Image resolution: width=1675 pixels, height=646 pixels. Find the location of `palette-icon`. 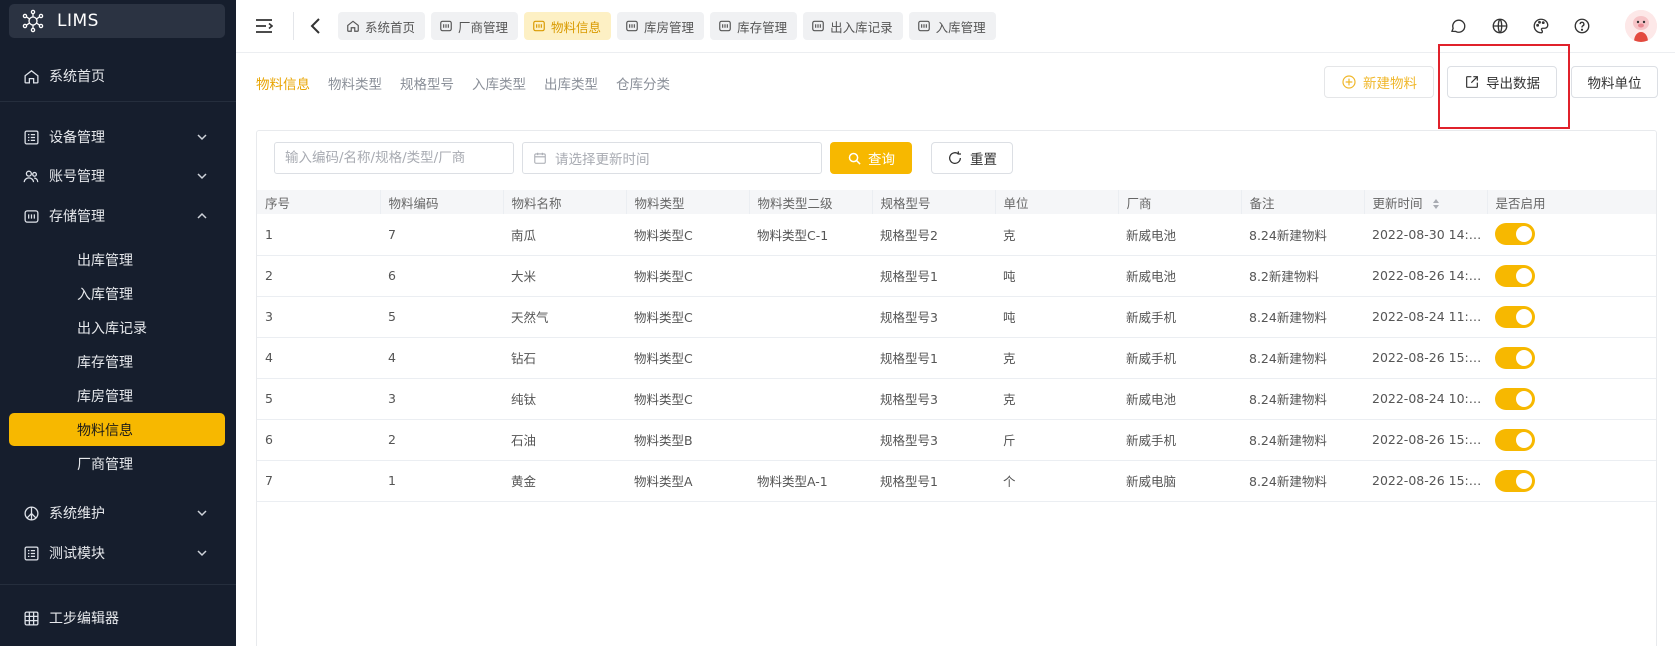

palette-icon is located at coordinates (1541, 26).